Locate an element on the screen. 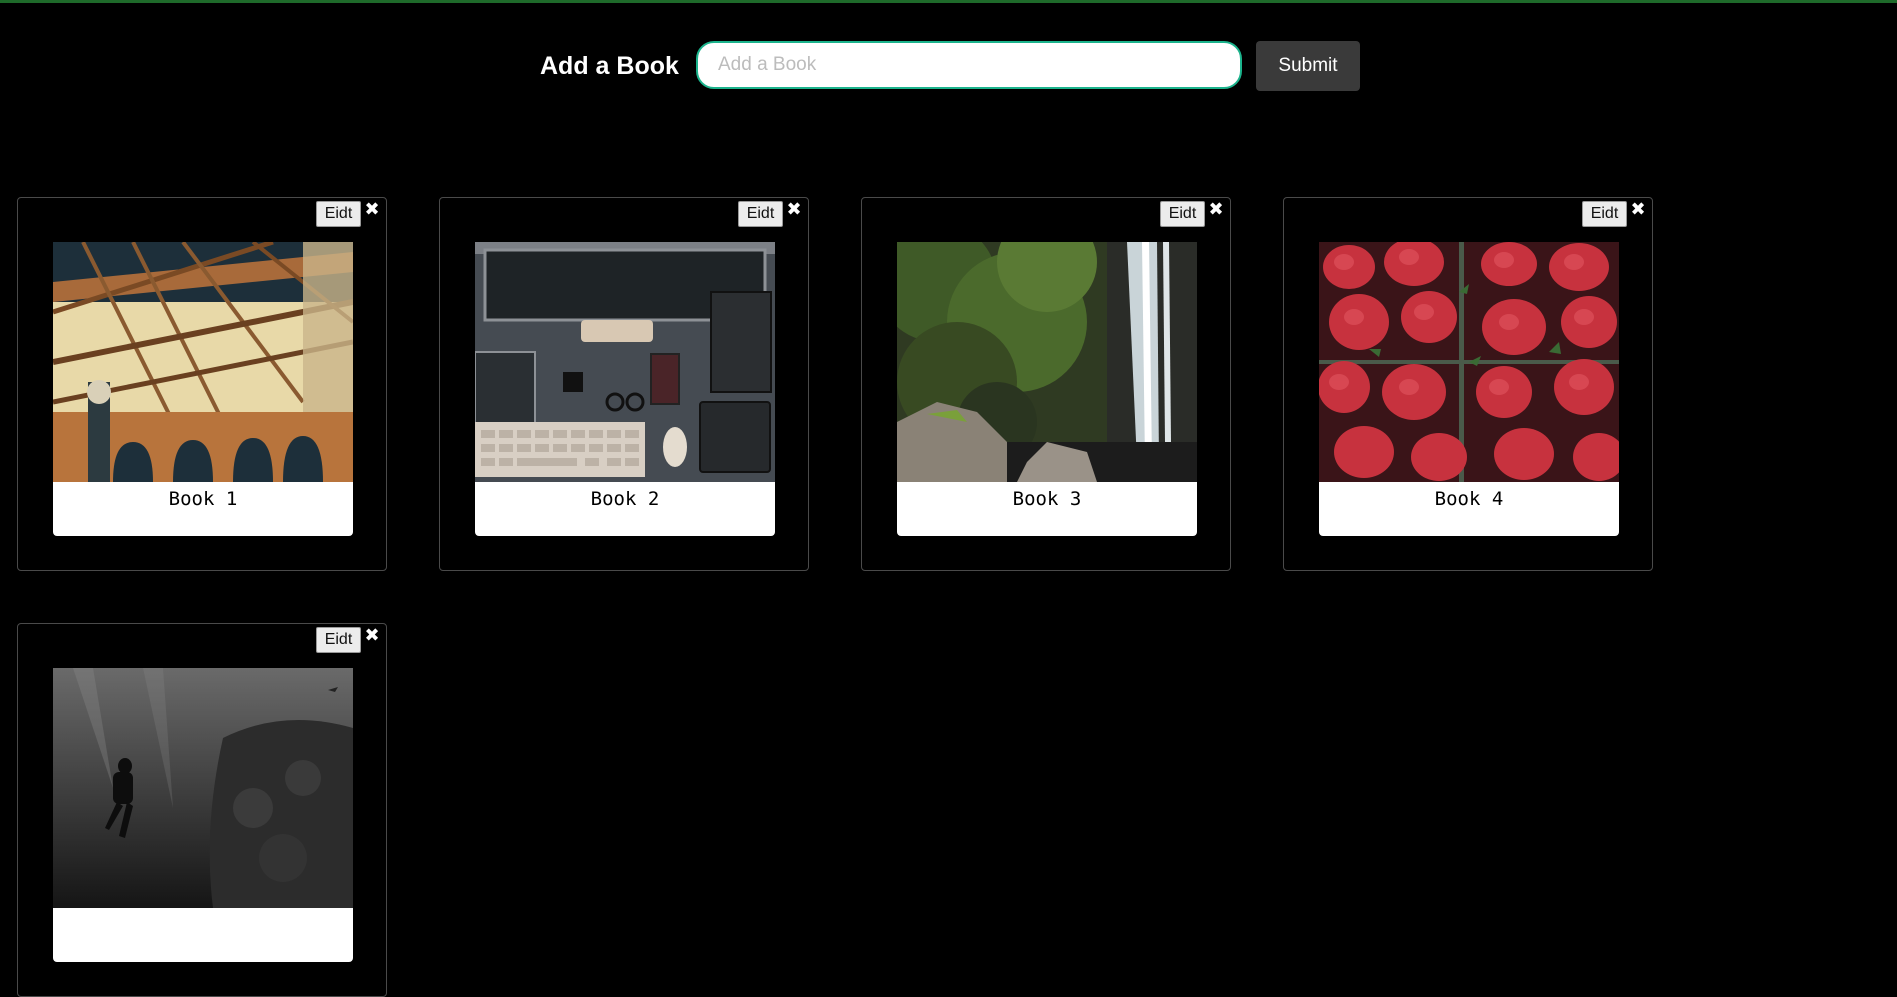  book-card: Eidt ✖ Book 1 is located at coordinates (202, 384).